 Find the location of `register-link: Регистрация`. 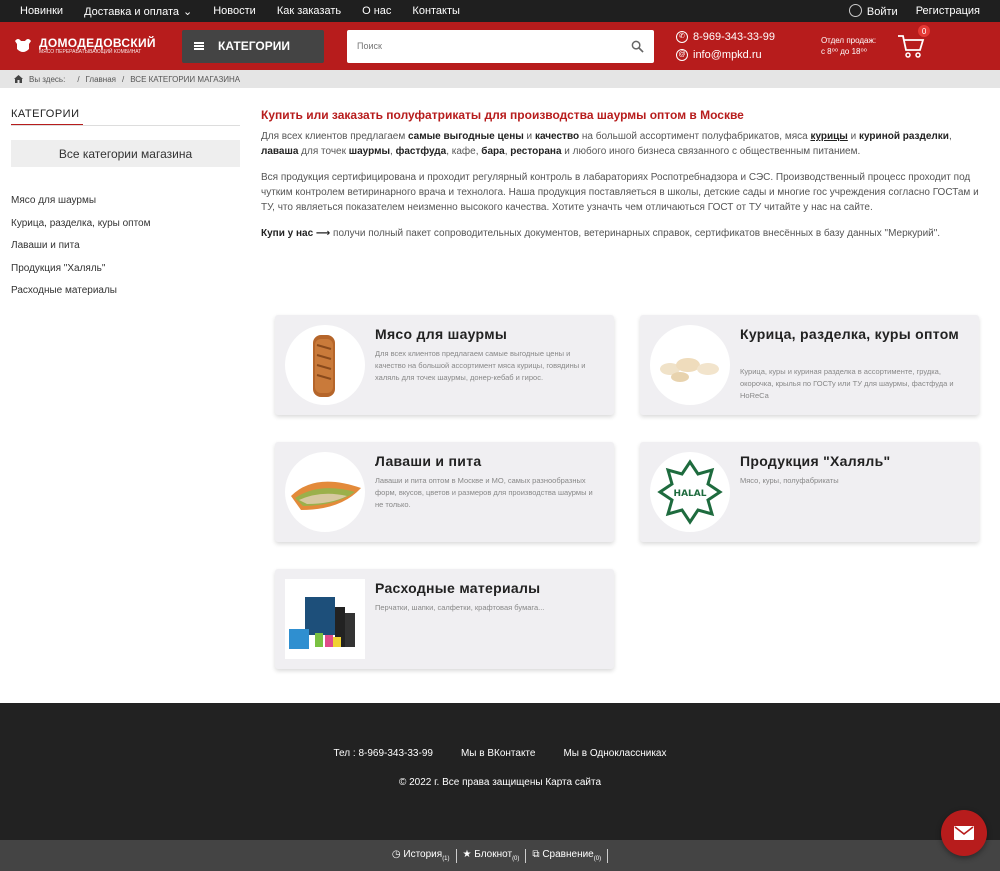

register-link: Регистрация is located at coordinates (948, 11).